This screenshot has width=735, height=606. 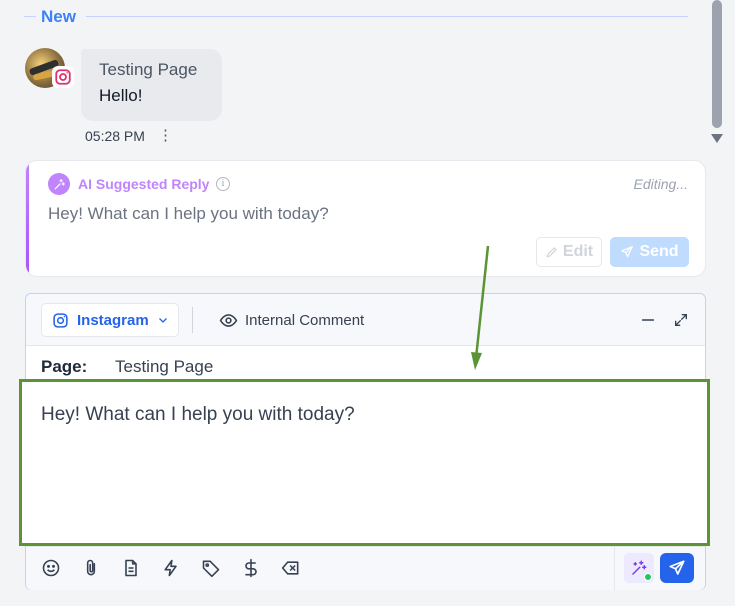 What do you see at coordinates (27, 218) in the screenshot?
I see `ai-card-accent` at bounding box center [27, 218].